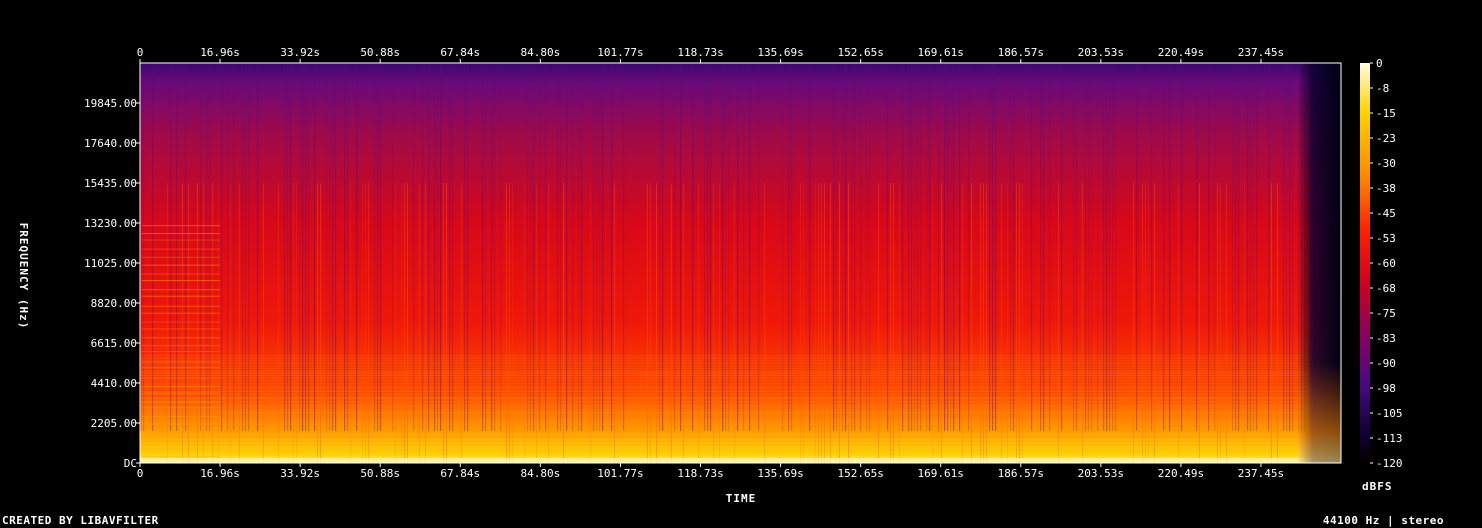 Image resolution: width=1482 pixels, height=528 pixels. What do you see at coordinates (1386, 388) in the screenshot?
I see `colorbar-tick-label: -98` at bounding box center [1386, 388].